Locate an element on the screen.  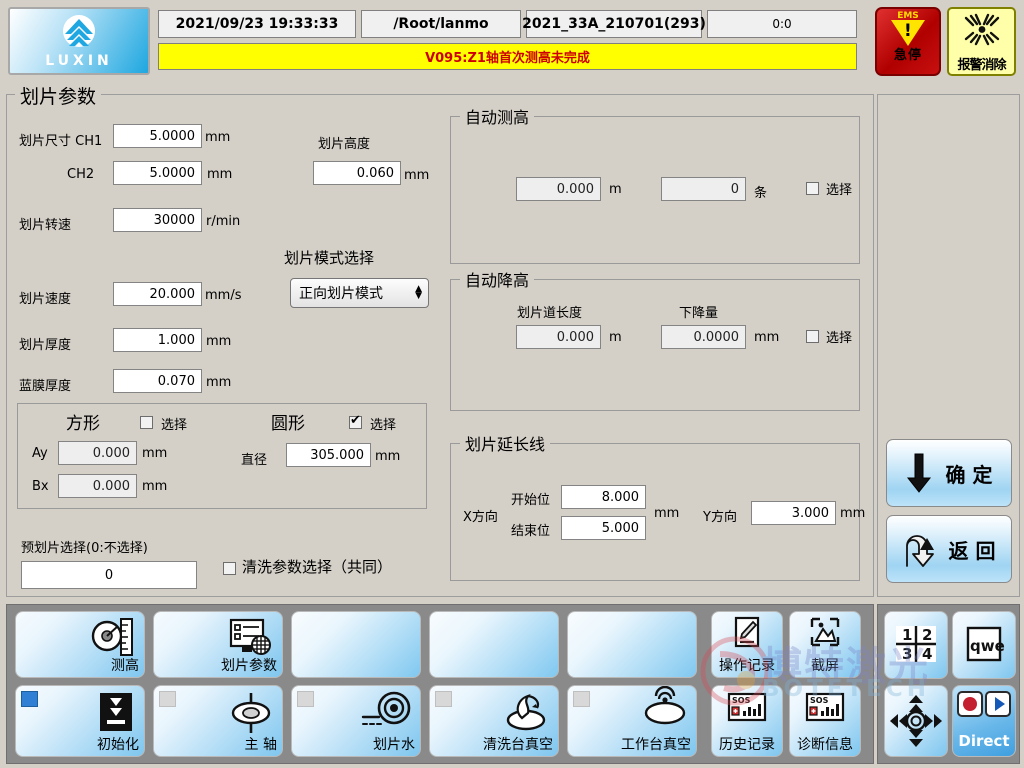
bx-label: Bx is located at coordinates (40, 486).